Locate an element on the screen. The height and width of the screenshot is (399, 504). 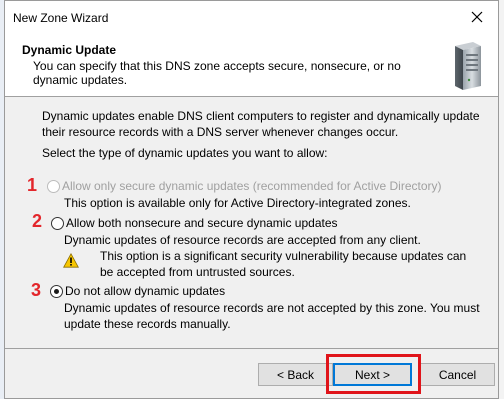
window-title: New Zone Wizard is located at coordinates (61, 18).